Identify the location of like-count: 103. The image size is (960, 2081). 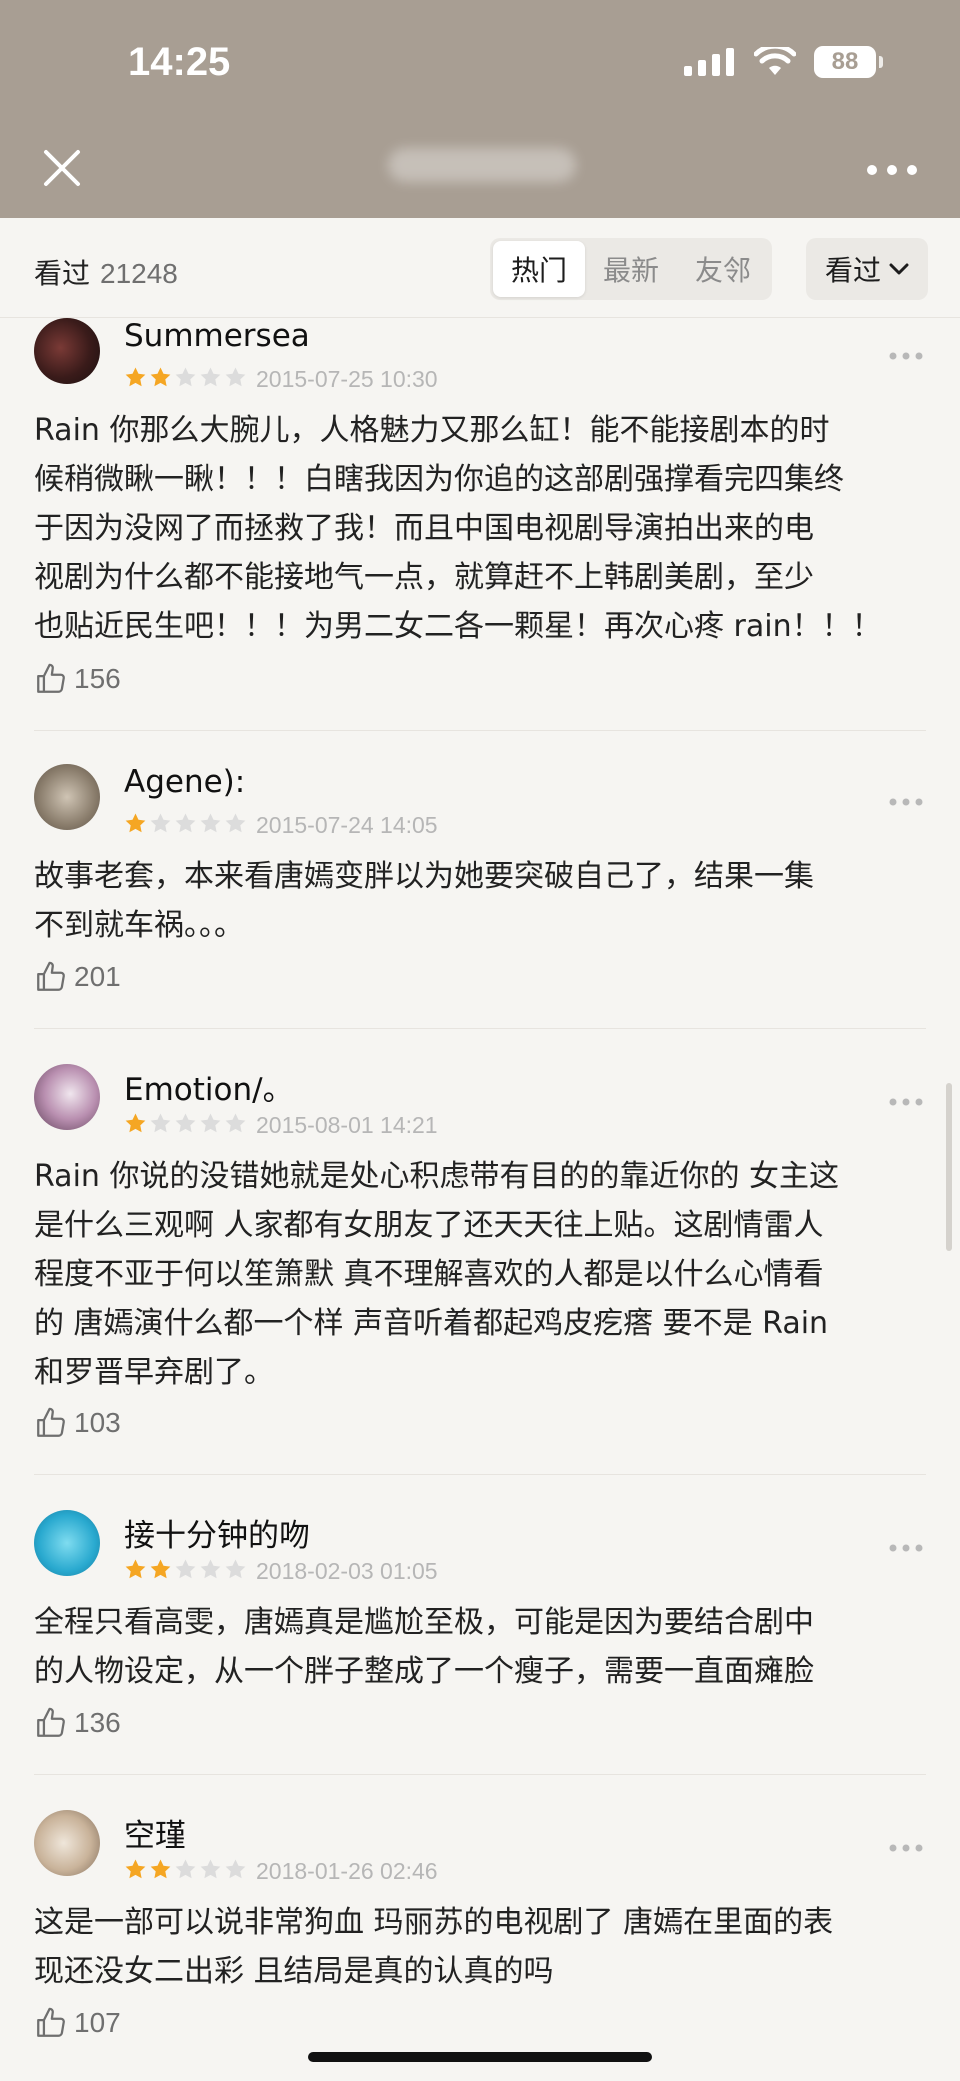
(97, 1422).